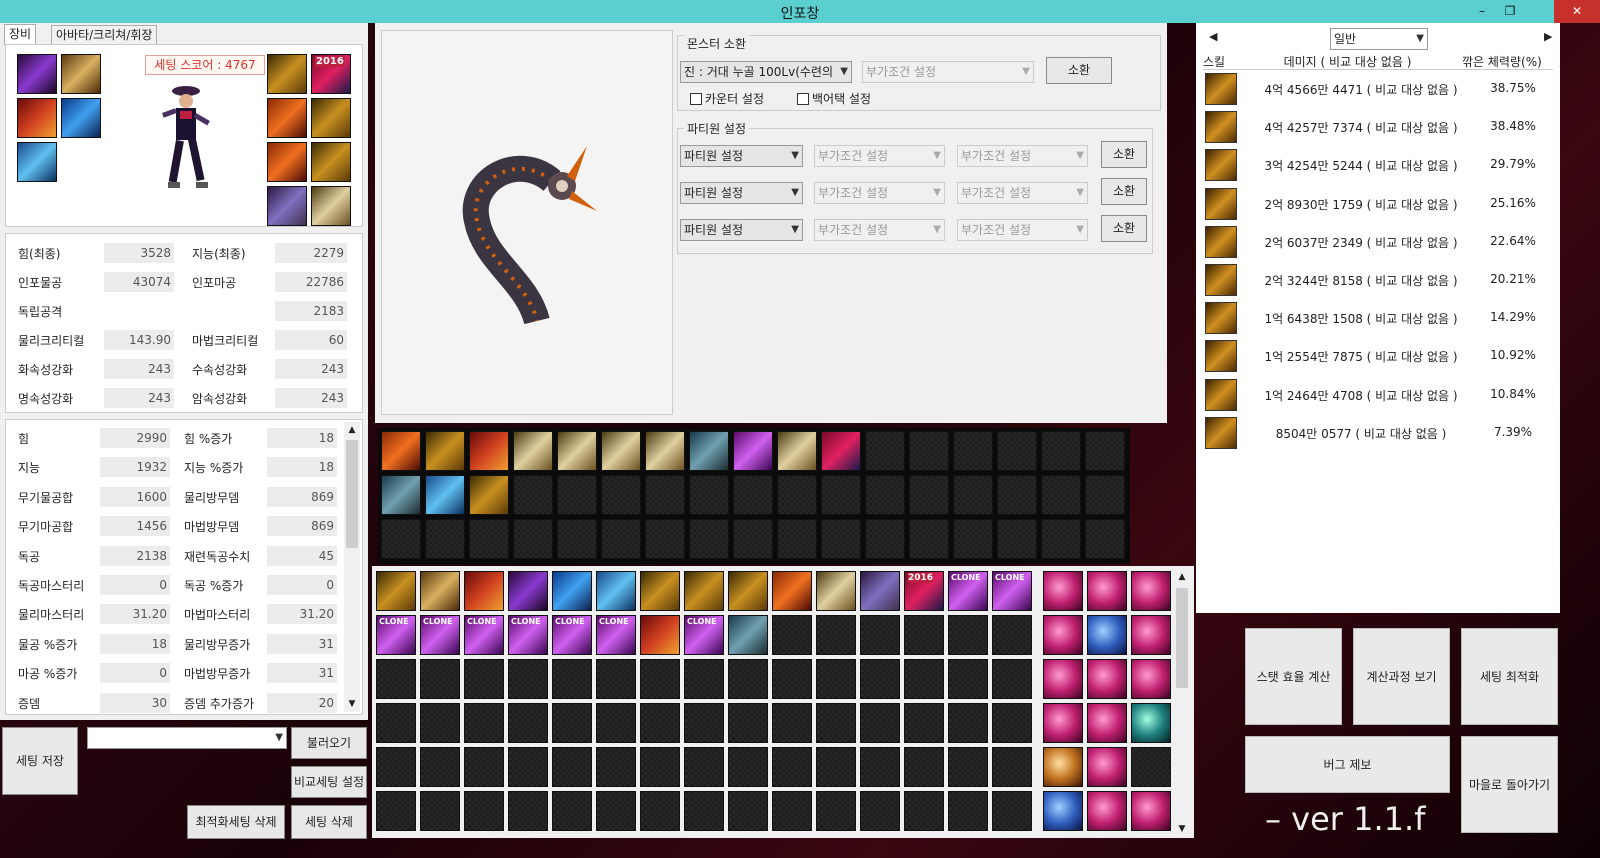  I want to click on mode-select: 일반 ▼, so click(1379, 39).